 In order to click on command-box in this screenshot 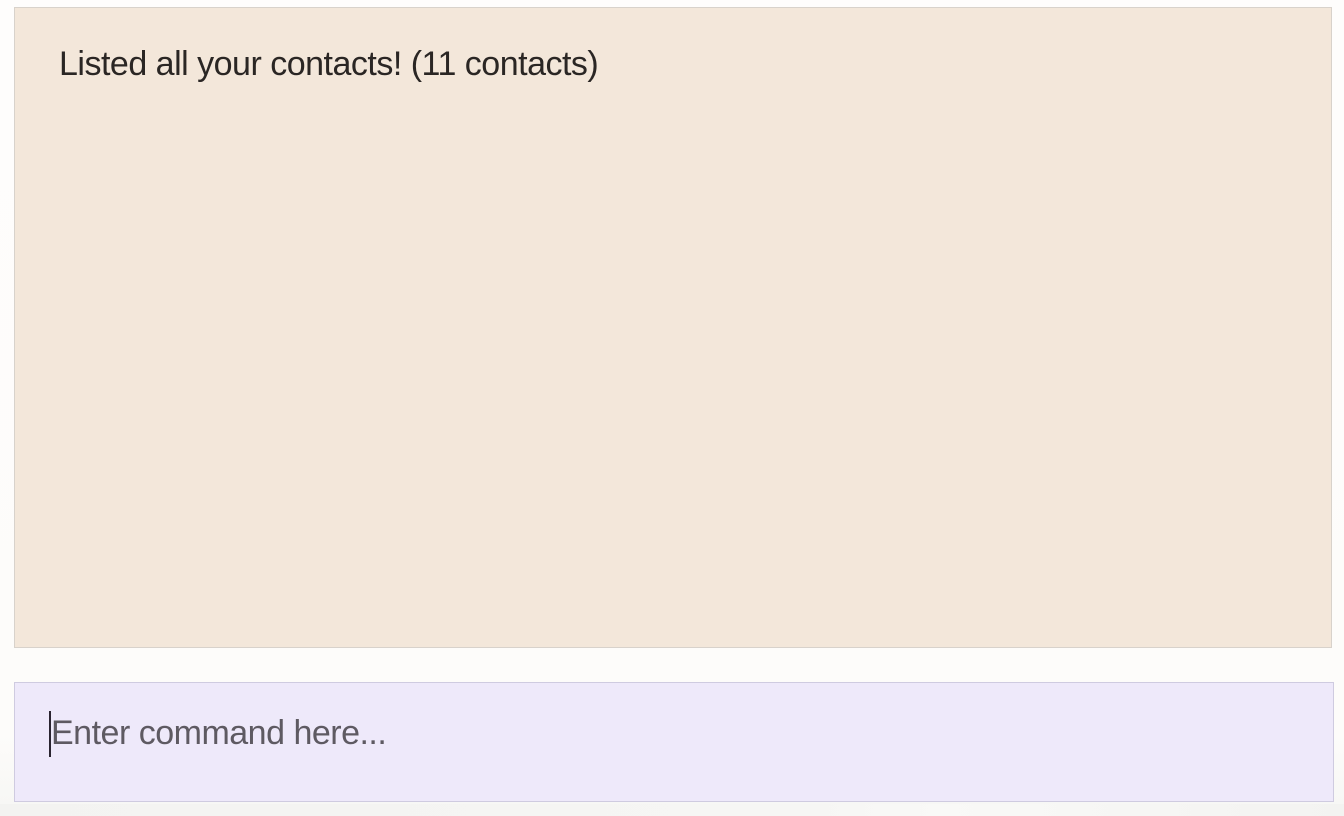, I will do `click(674, 742)`.